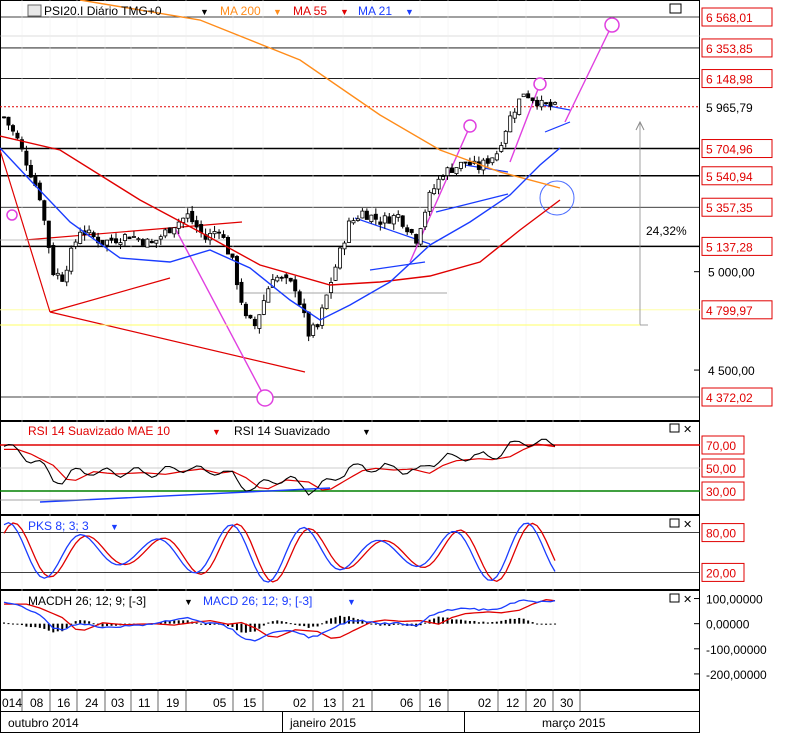  I want to click on rsi-level-label: 70,00, so click(721, 446).